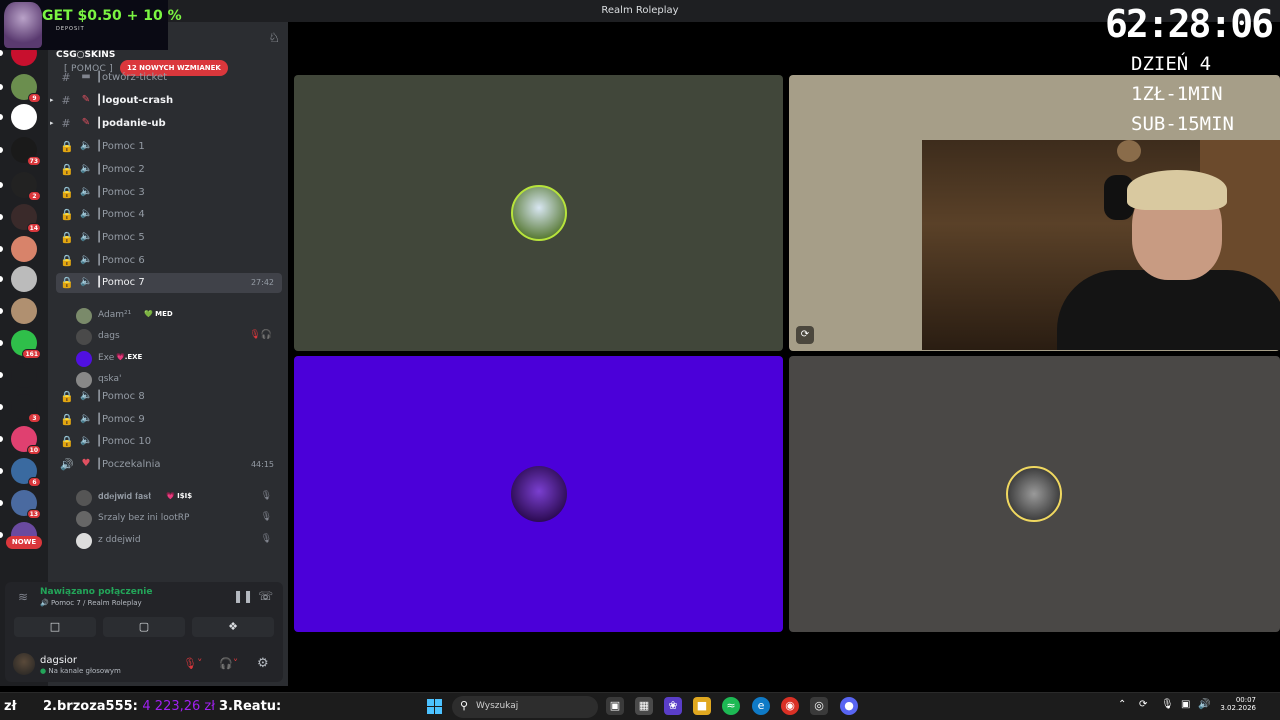  What do you see at coordinates (120, 260) in the screenshot?
I see `channel-name: ┃Pomoc 6` at bounding box center [120, 260].